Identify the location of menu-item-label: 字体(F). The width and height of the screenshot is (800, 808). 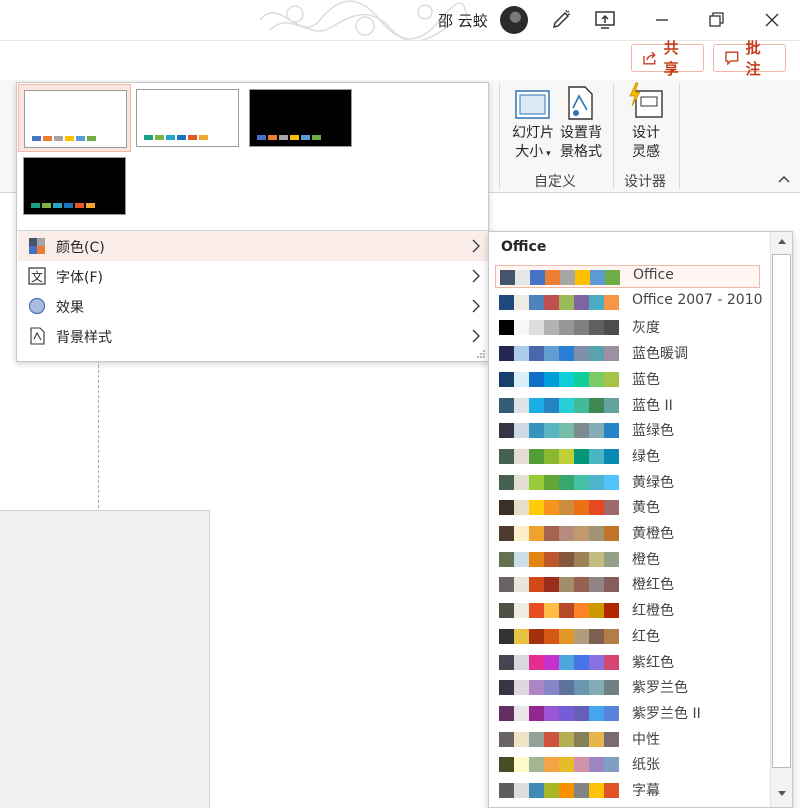
(79, 278).